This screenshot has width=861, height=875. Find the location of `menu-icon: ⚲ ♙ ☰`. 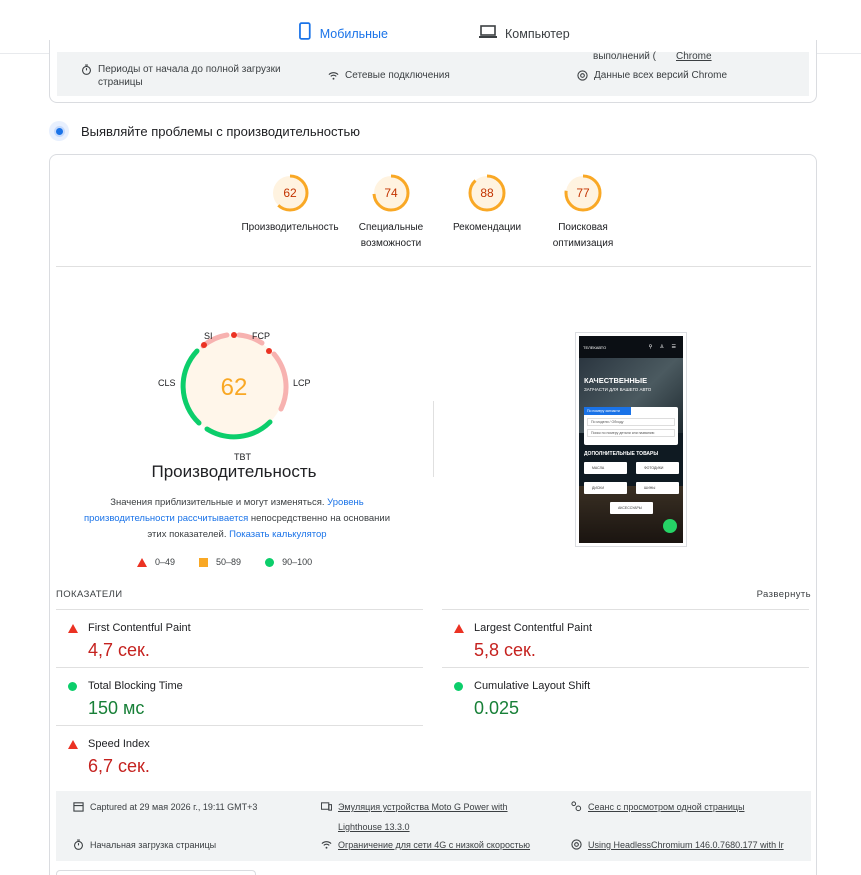

menu-icon: ⚲ ♙ ☰ is located at coordinates (663, 347).